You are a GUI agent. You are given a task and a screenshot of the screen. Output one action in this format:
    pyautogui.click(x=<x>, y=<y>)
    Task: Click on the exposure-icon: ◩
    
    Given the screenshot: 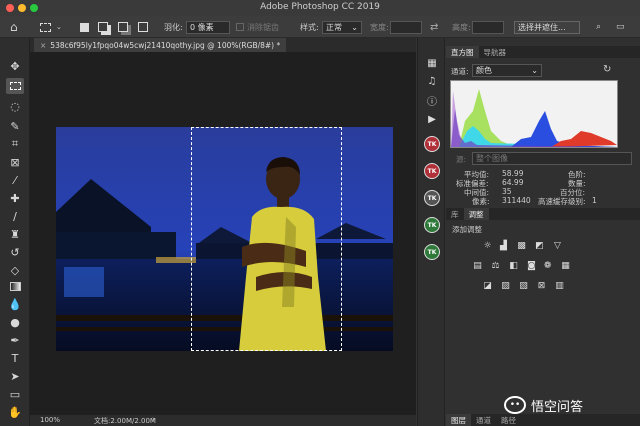 What is the action you would take?
    pyautogui.click(x=539, y=245)
    